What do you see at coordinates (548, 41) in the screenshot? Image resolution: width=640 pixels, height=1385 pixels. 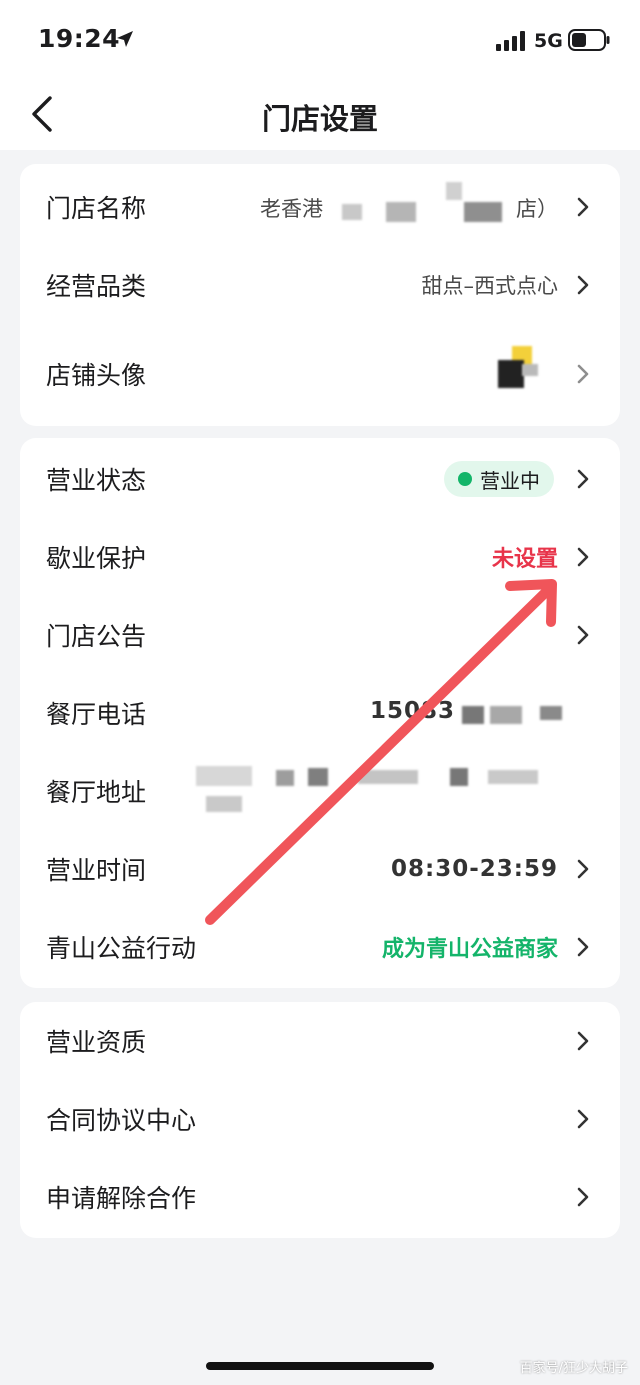 I see `network-type: 5G` at bounding box center [548, 41].